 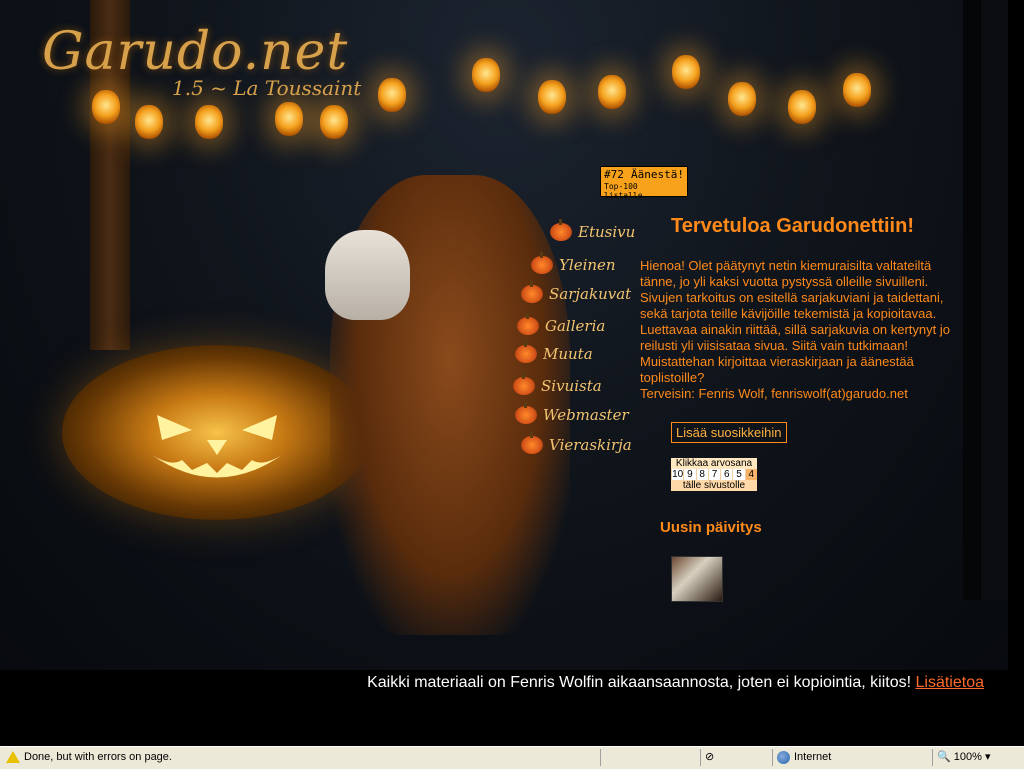 I want to click on vote-rank: #72, so click(x=614, y=174).